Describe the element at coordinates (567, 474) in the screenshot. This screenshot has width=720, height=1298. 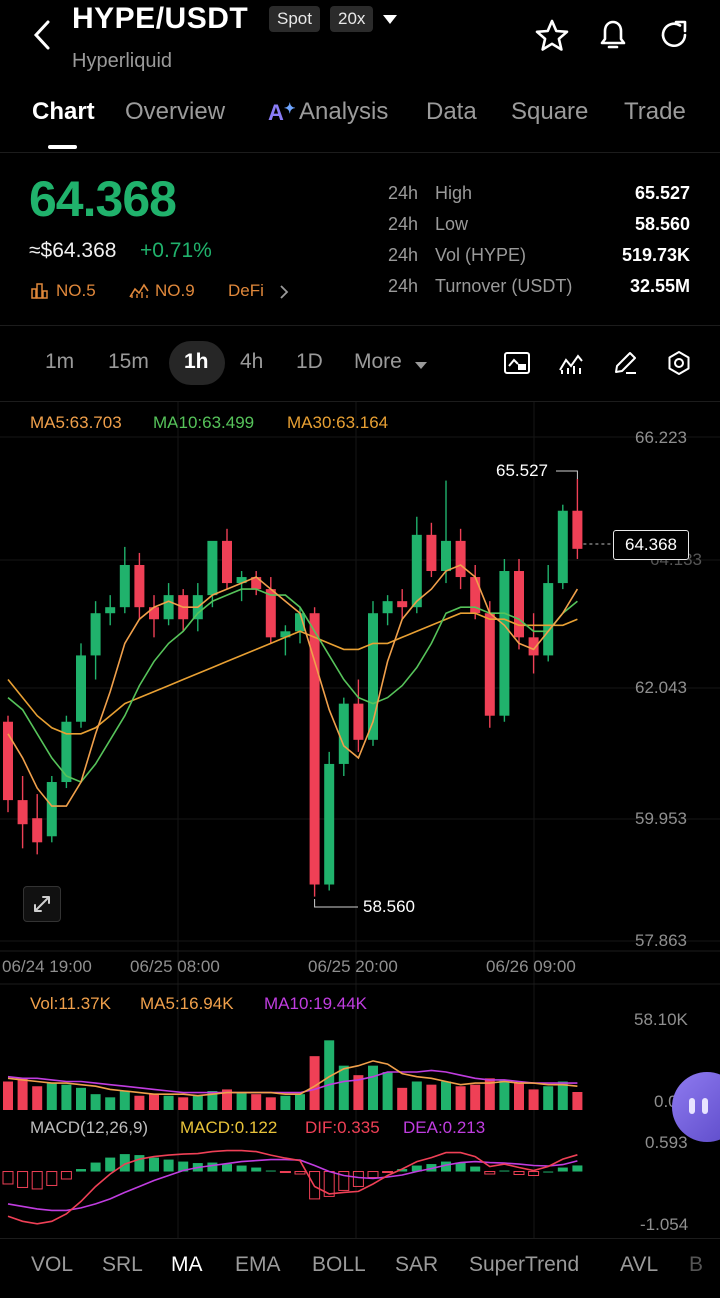
I see `high-leader-line` at that location.